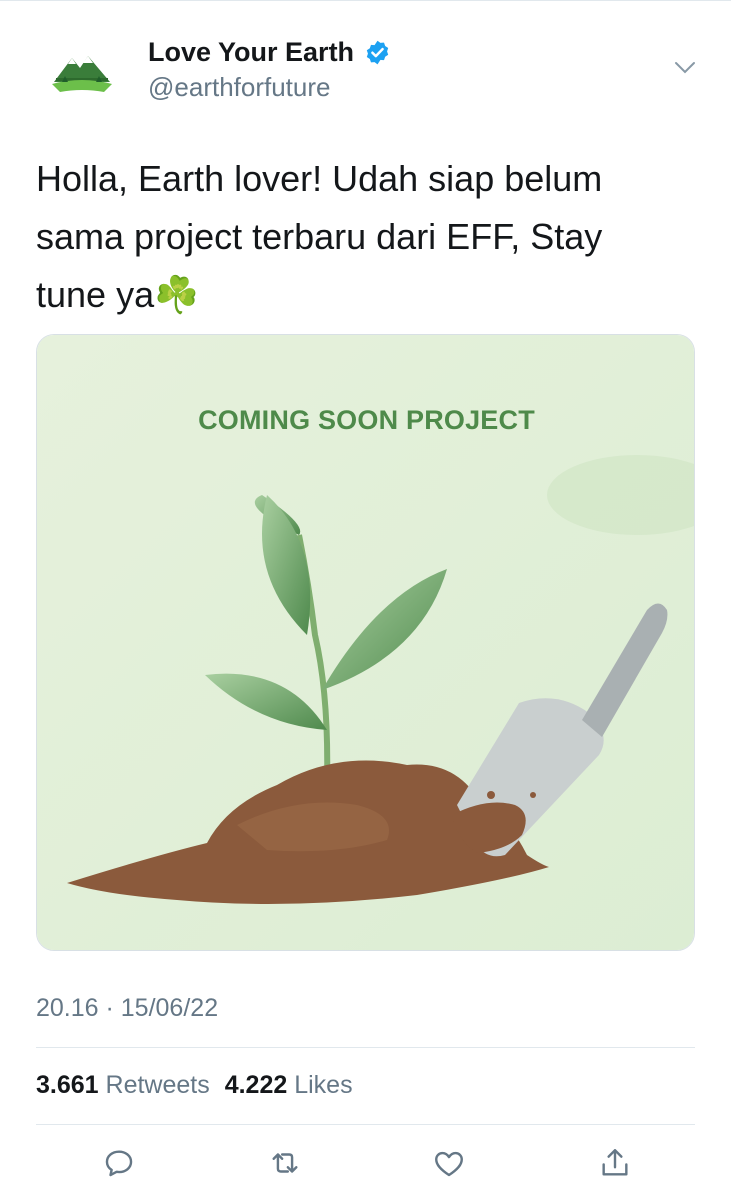 The height and width of the screenshot is (1200, 731). I want to click on display-name: Love Your Earth, so click(251, 52).